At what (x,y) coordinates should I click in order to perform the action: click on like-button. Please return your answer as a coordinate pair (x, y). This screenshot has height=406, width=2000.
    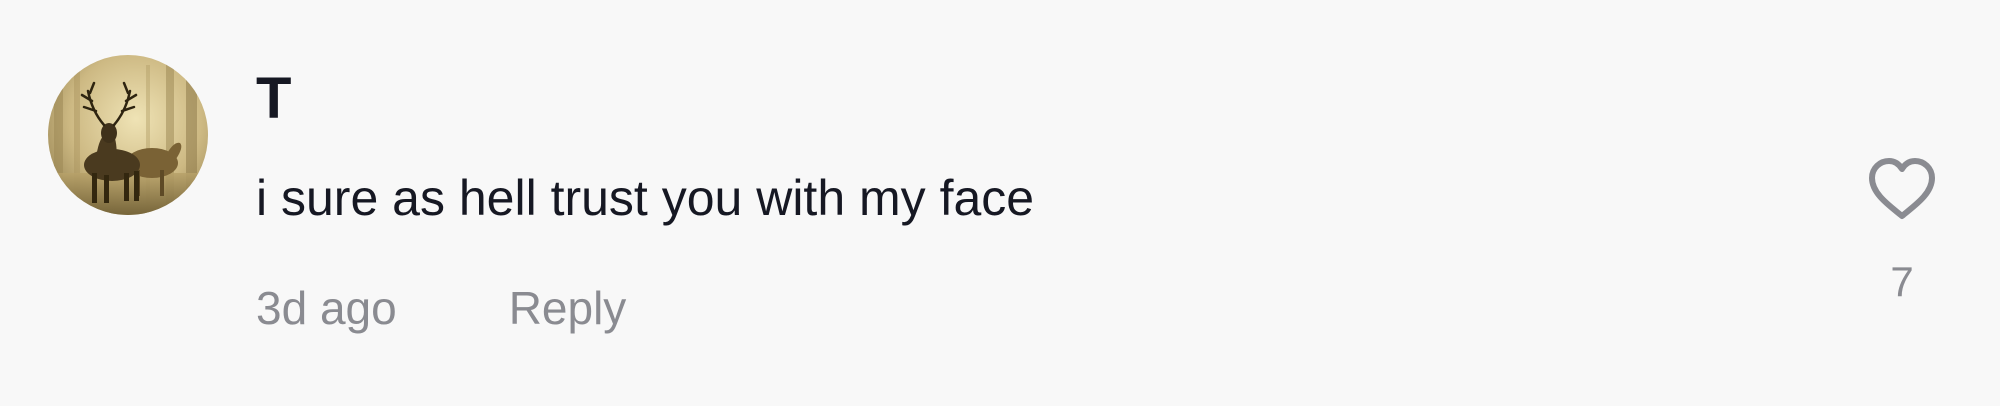
    Looking at the image, I should click on (1902, 190).